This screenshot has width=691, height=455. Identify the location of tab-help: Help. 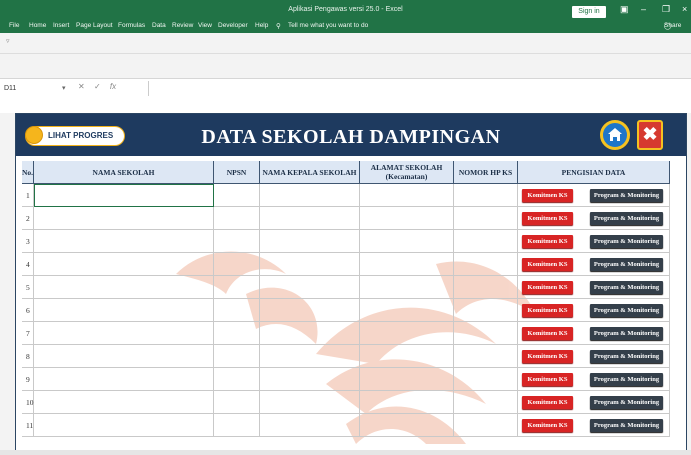
(261, 25).